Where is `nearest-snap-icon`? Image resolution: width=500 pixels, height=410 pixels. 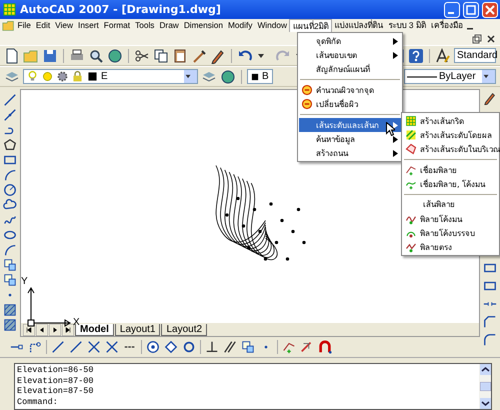 nearest-snap-icon is located at coordinates (289, 347).